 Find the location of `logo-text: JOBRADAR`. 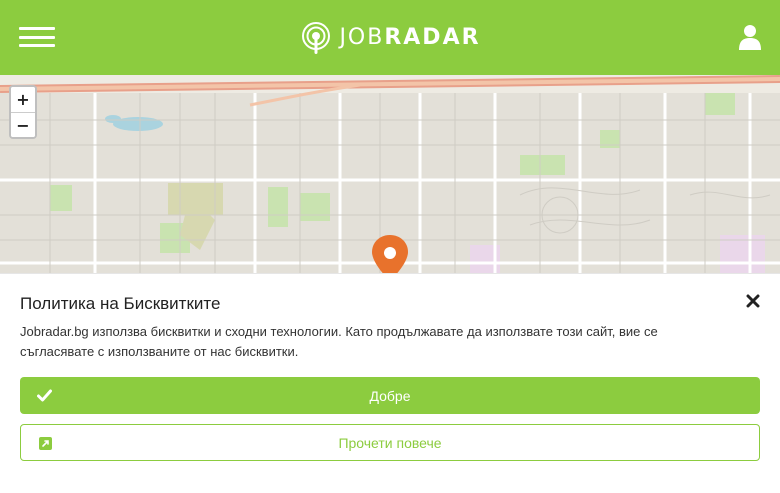

logo-text: JOBRADAR is located at coordinates (410, 37).